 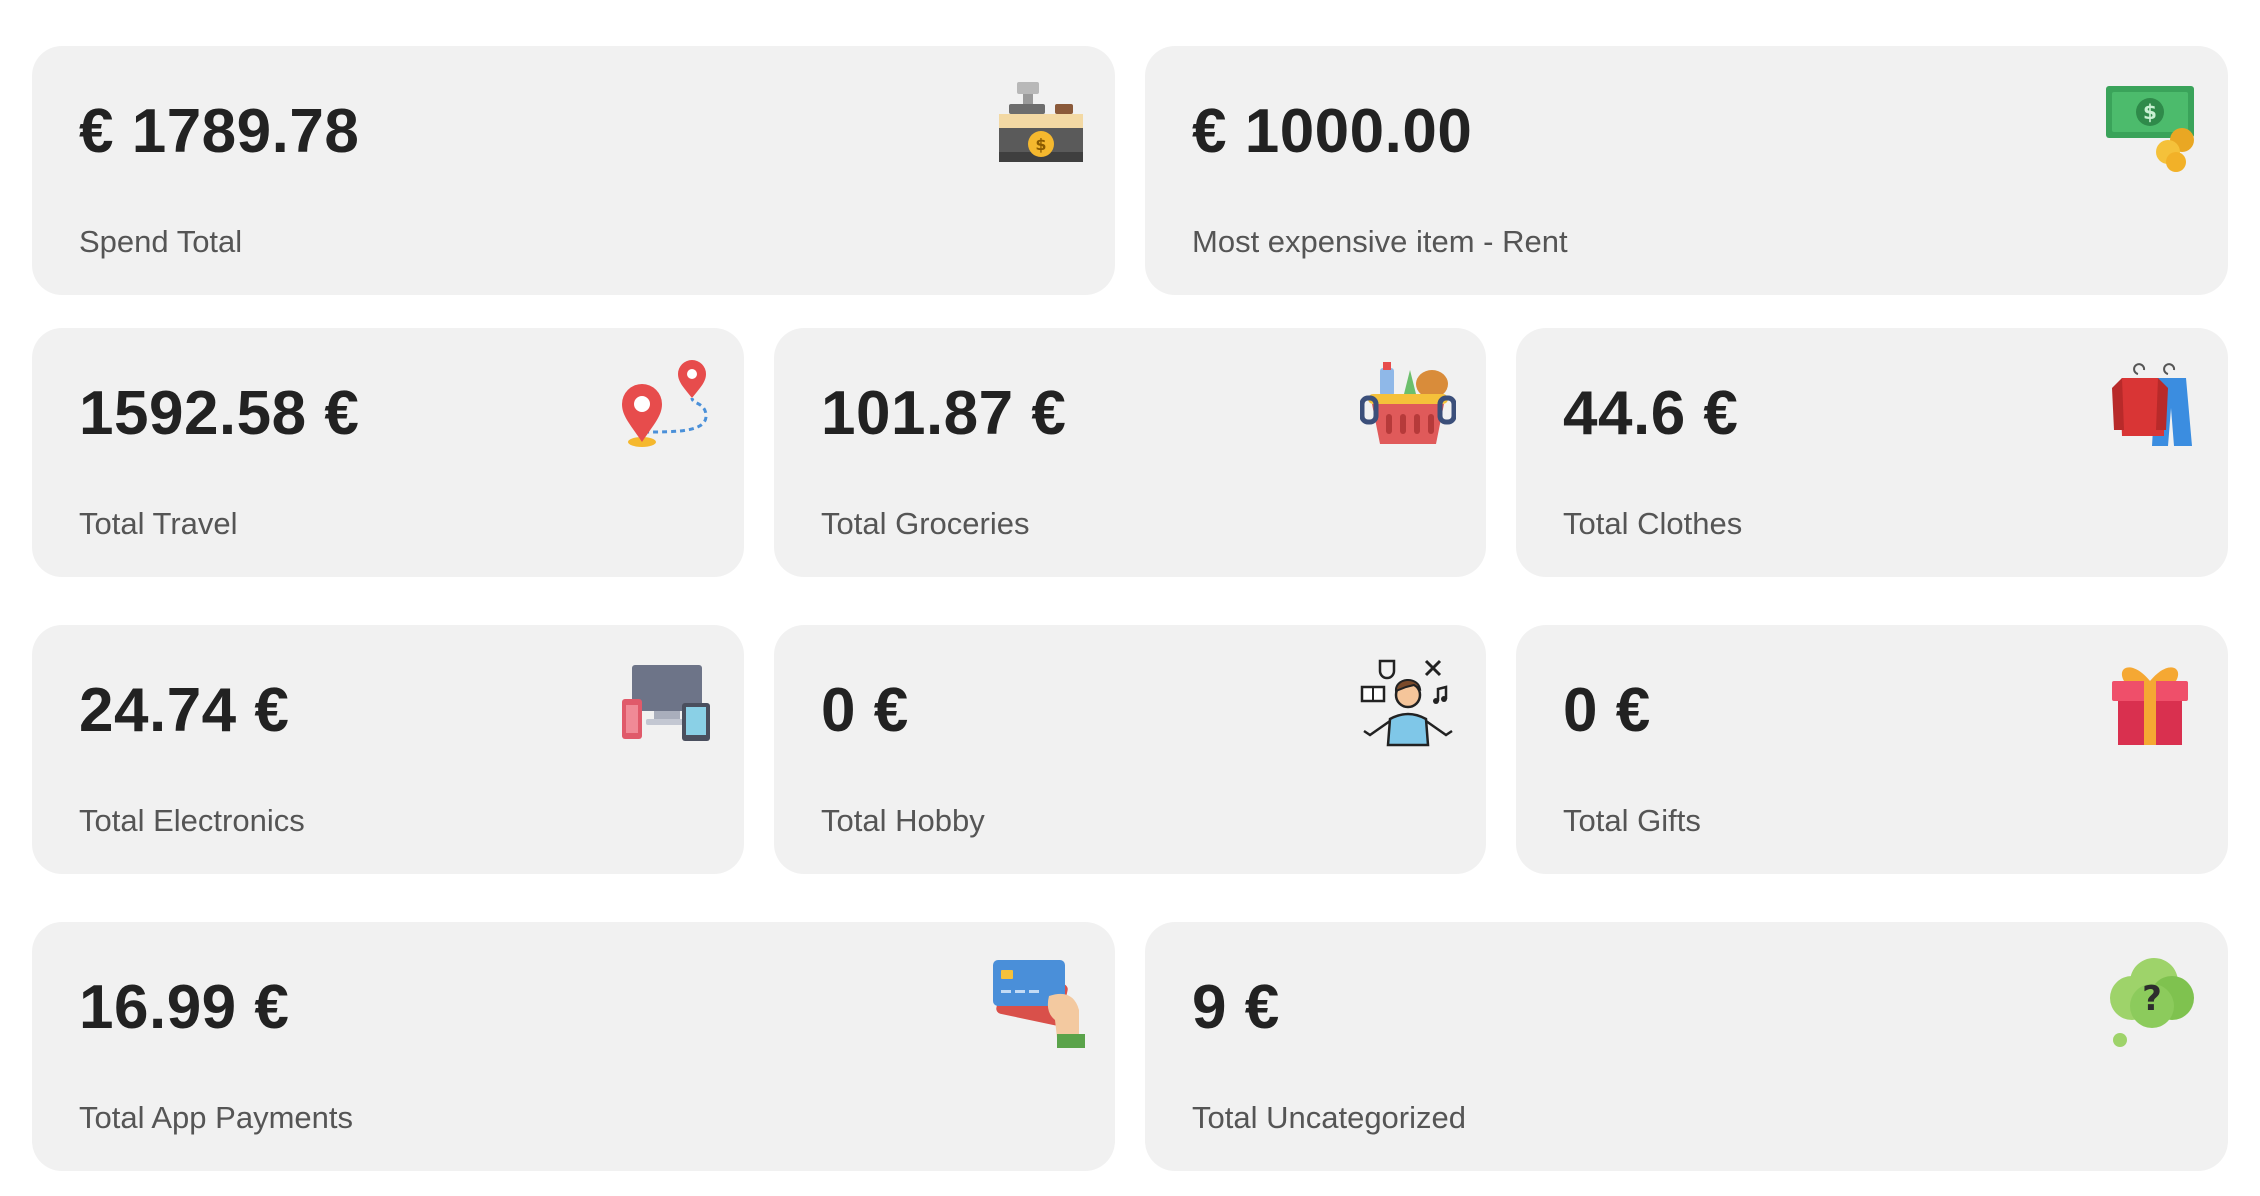 I want to click on card-label: Most expensive item - Rent, so click(x=1380, y=241).